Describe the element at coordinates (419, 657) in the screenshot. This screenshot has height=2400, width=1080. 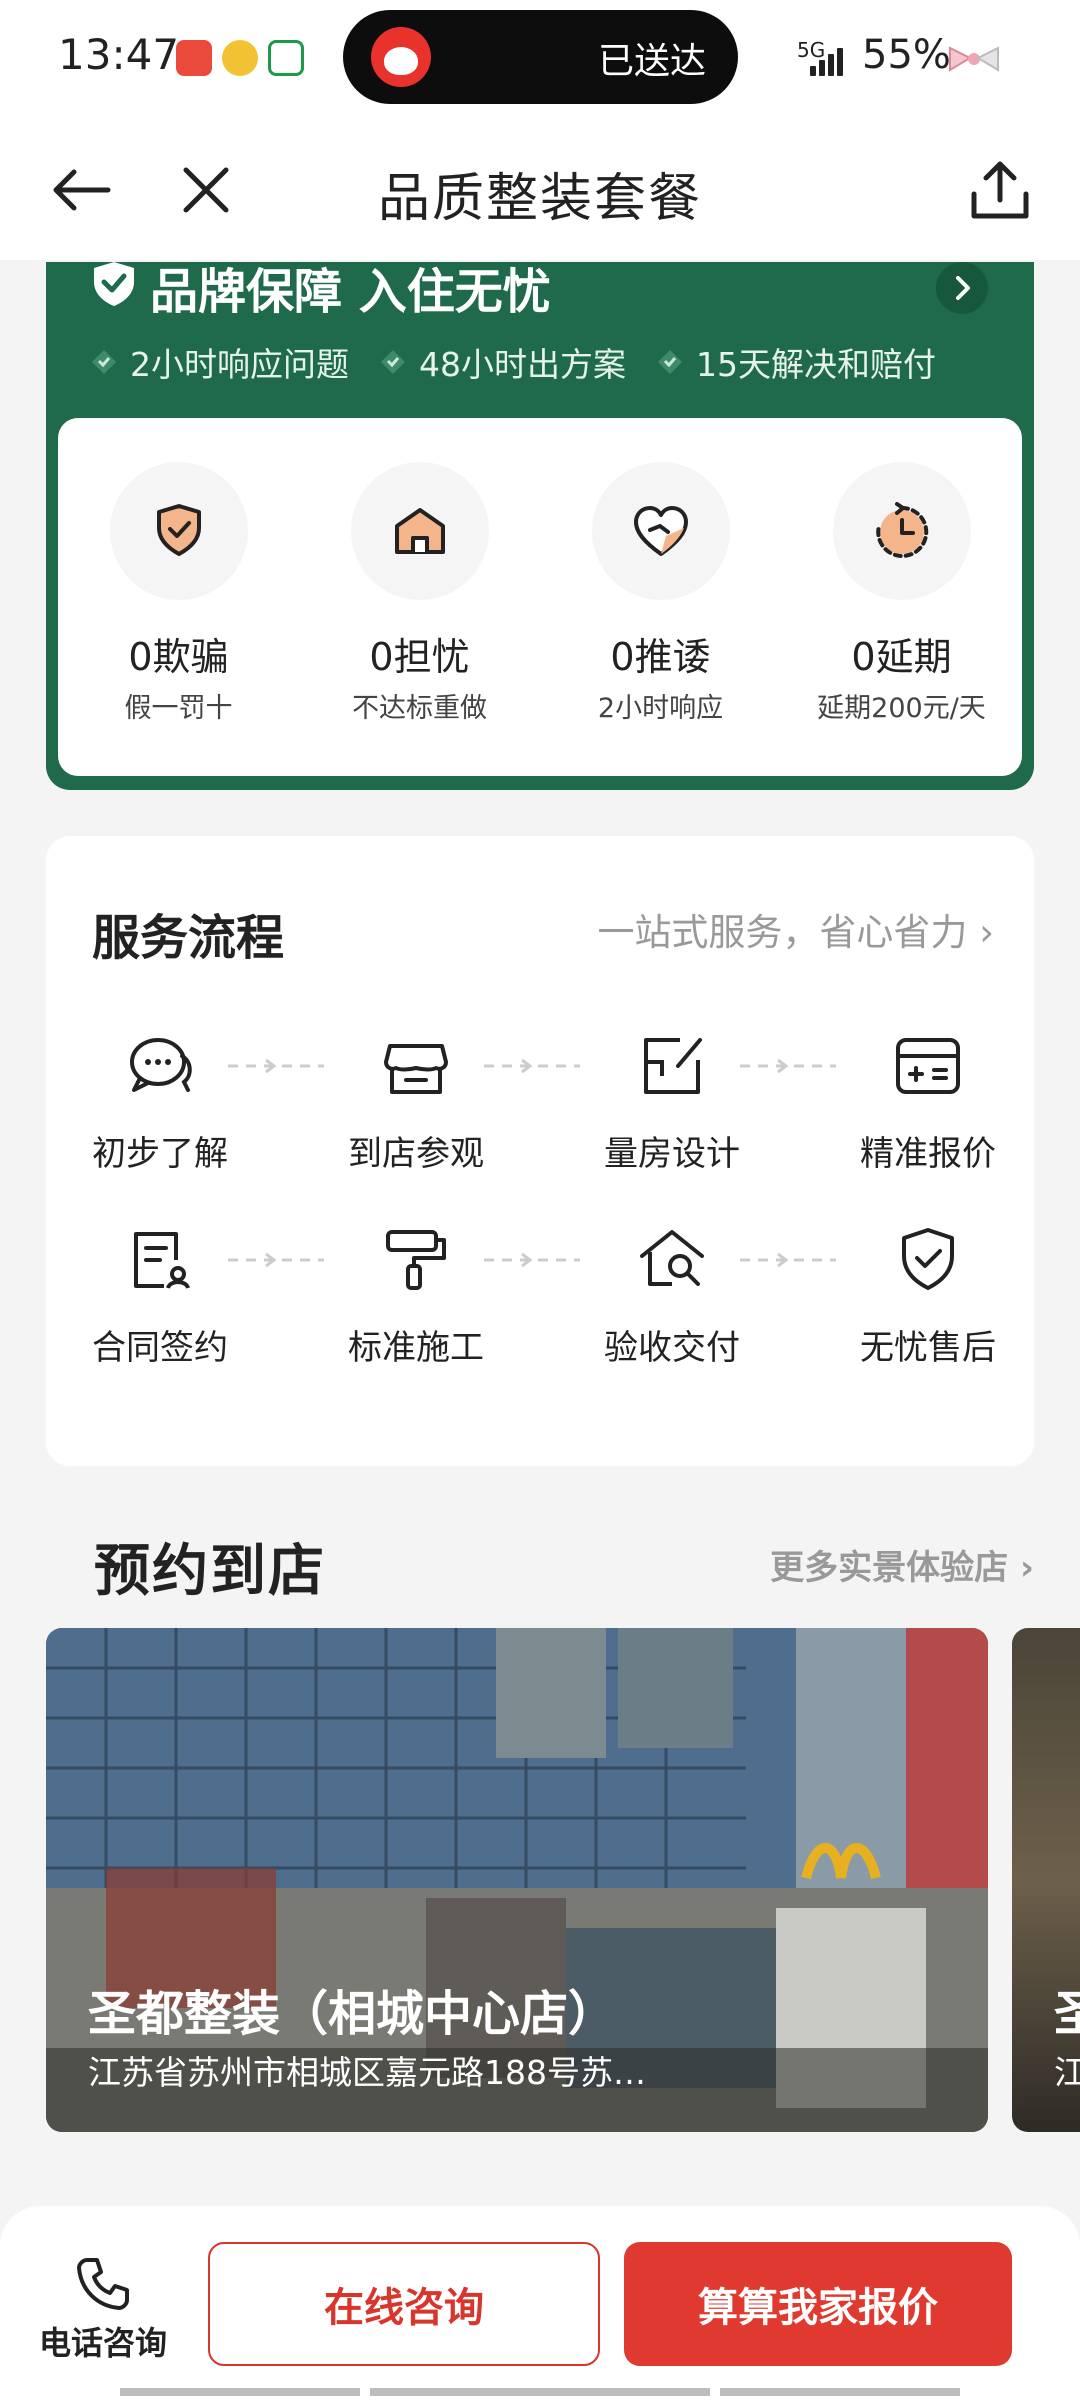
I see `guarantee-item-label: 0担忧` at that location.